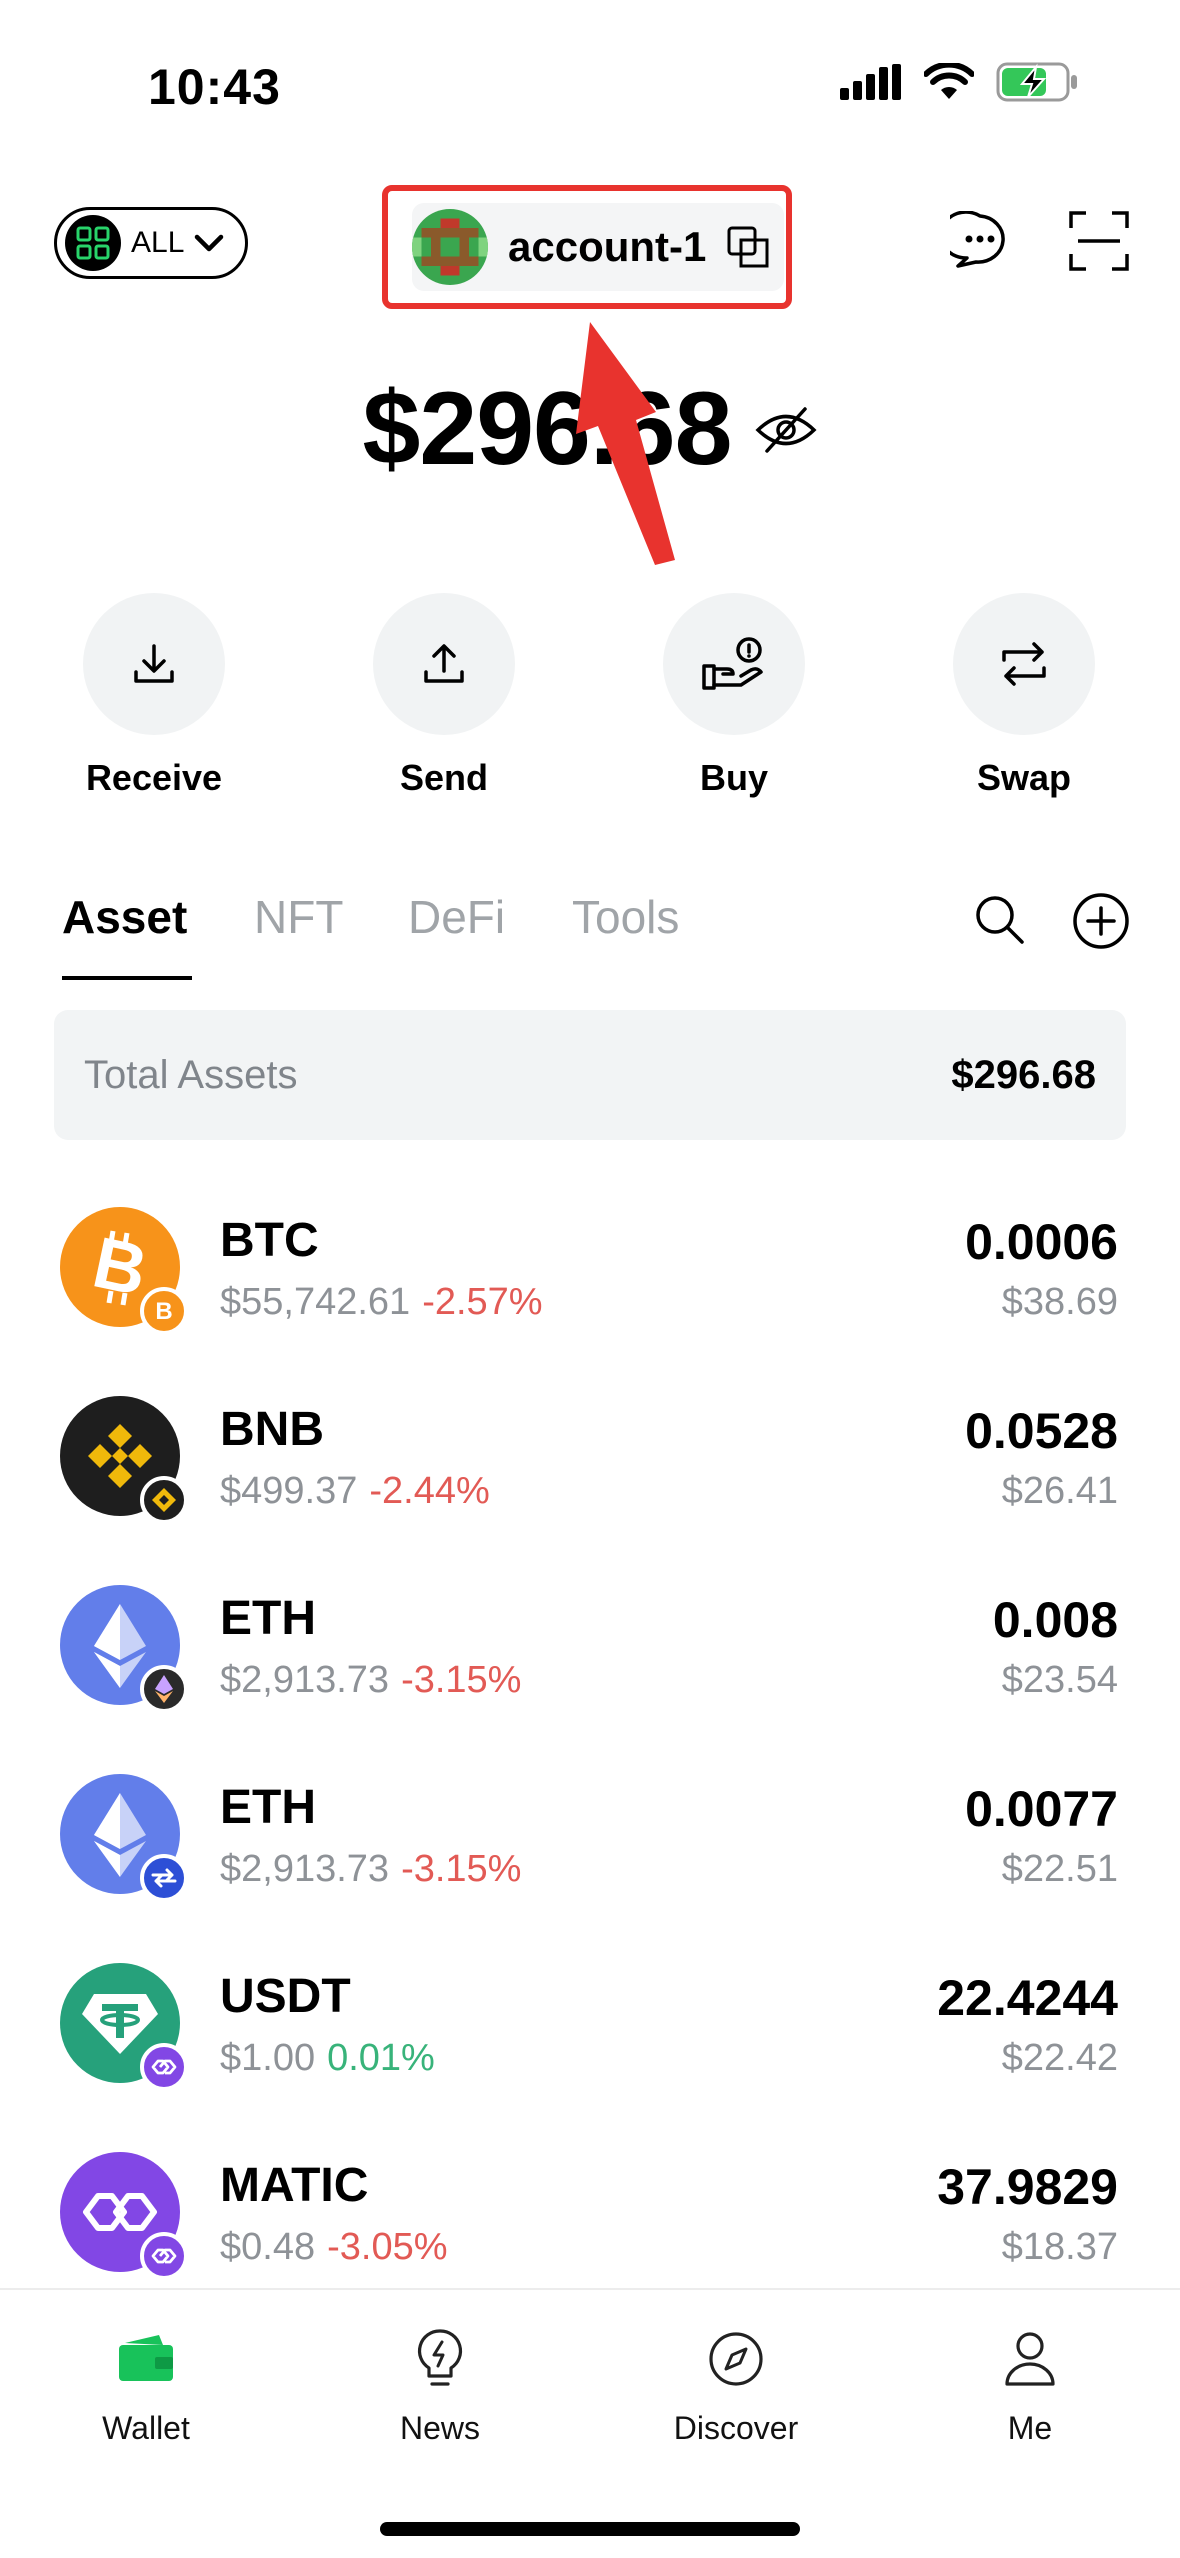 The image size is (1180, 2558). Describe the element at coordinates (482, 1302) in the screenshot. I see `asset-change: -2.57%` at that location.